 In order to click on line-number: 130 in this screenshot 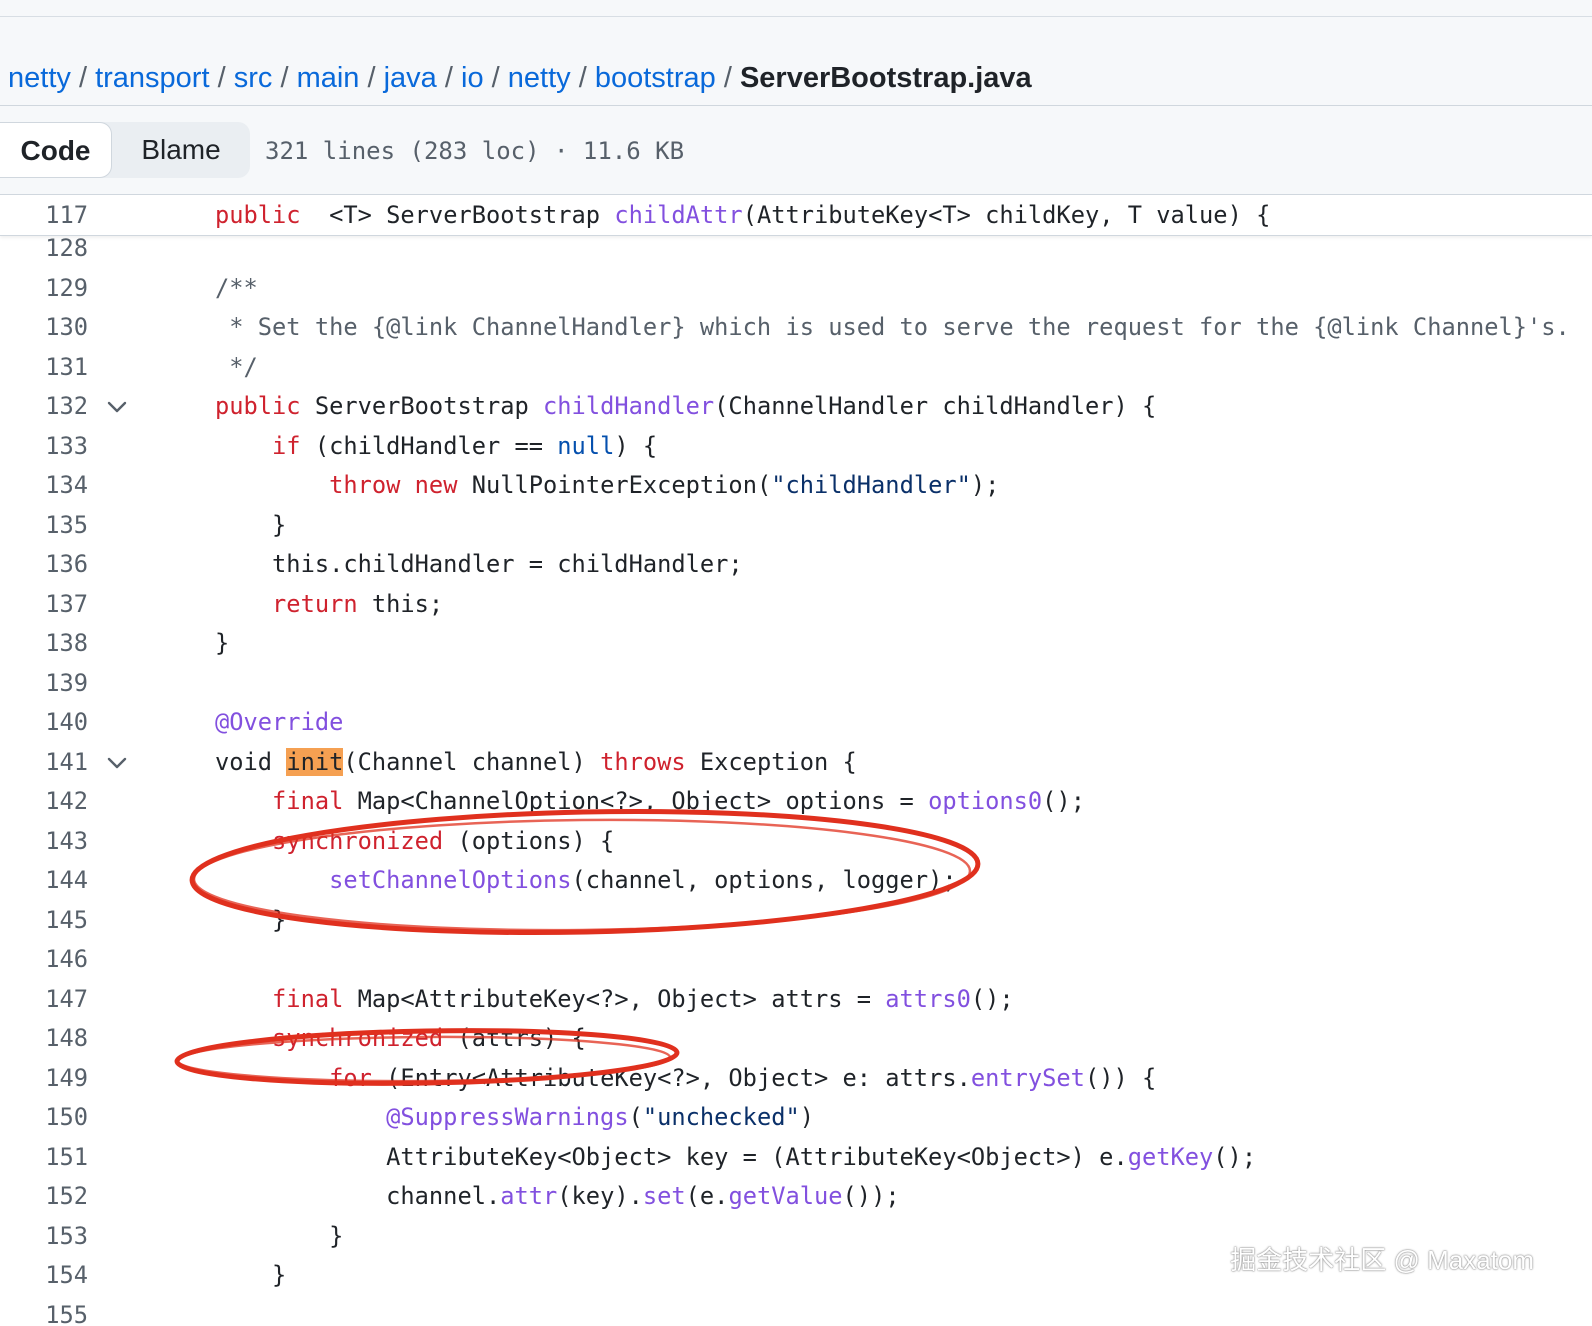, I will do `click(44, 327)`.